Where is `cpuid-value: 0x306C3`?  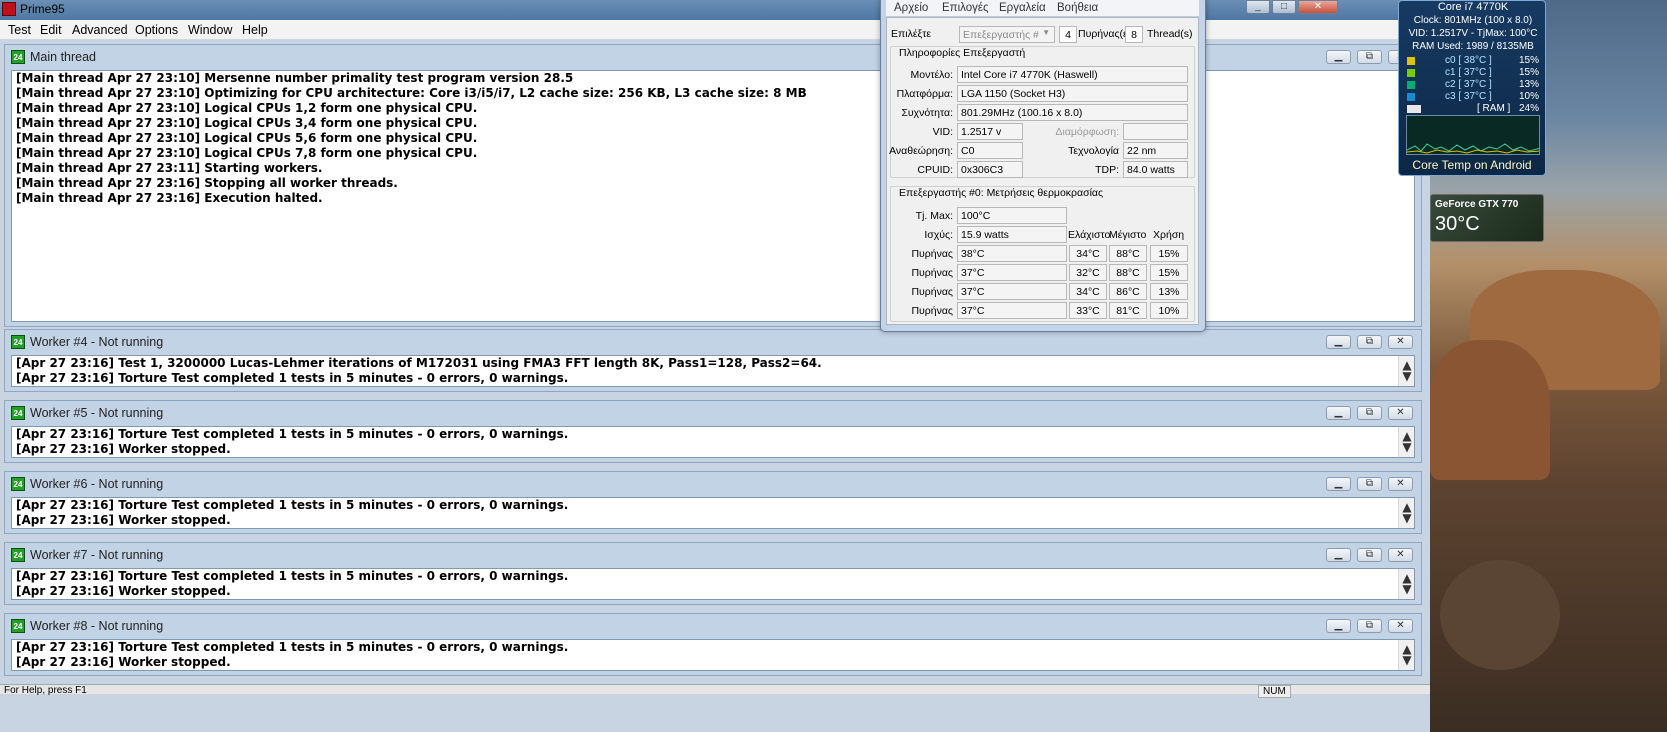
cpuid-value: 0x306C3 is located at coordinates (990, 169).